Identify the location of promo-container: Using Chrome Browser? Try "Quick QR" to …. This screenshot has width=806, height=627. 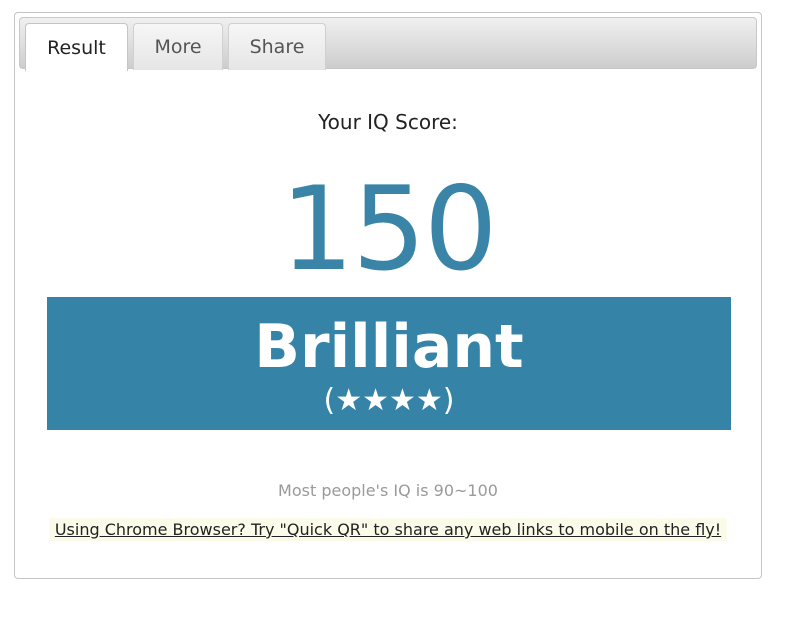
(388, 529).